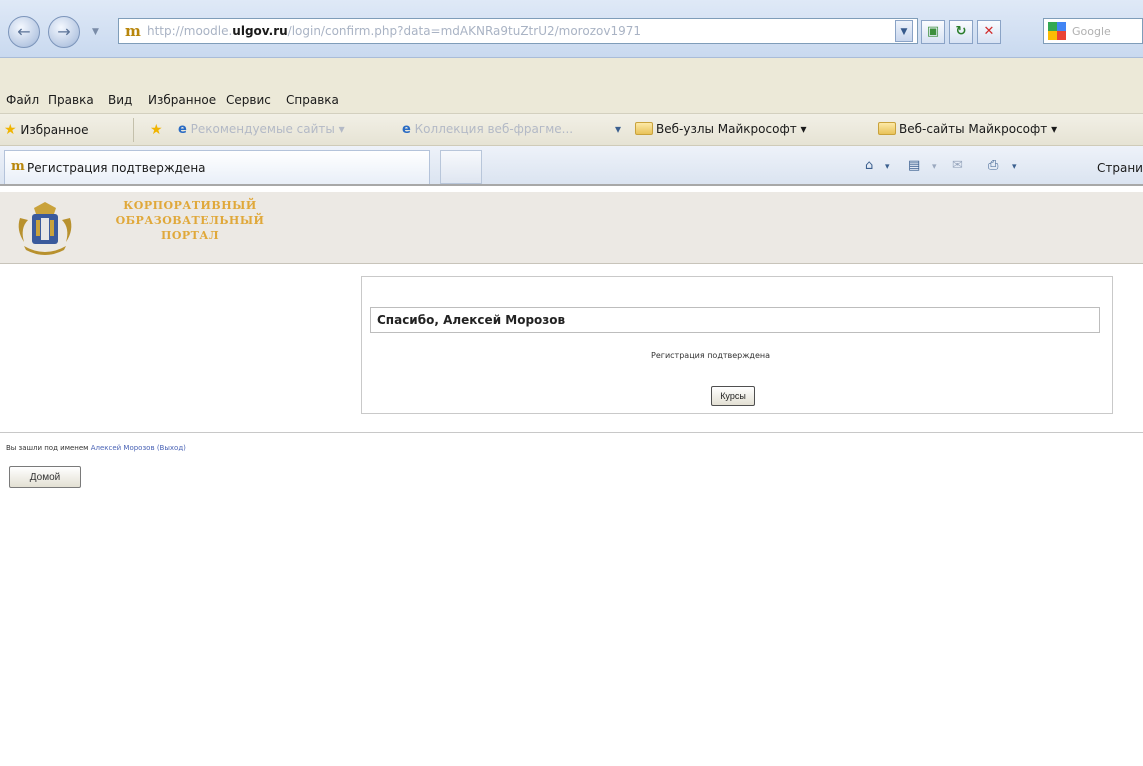 This screenshot has width=1143, height=766. Describe the element at coordinates (248, 100) in the screenshot. I see `menu-tools: Сервис` at that location.